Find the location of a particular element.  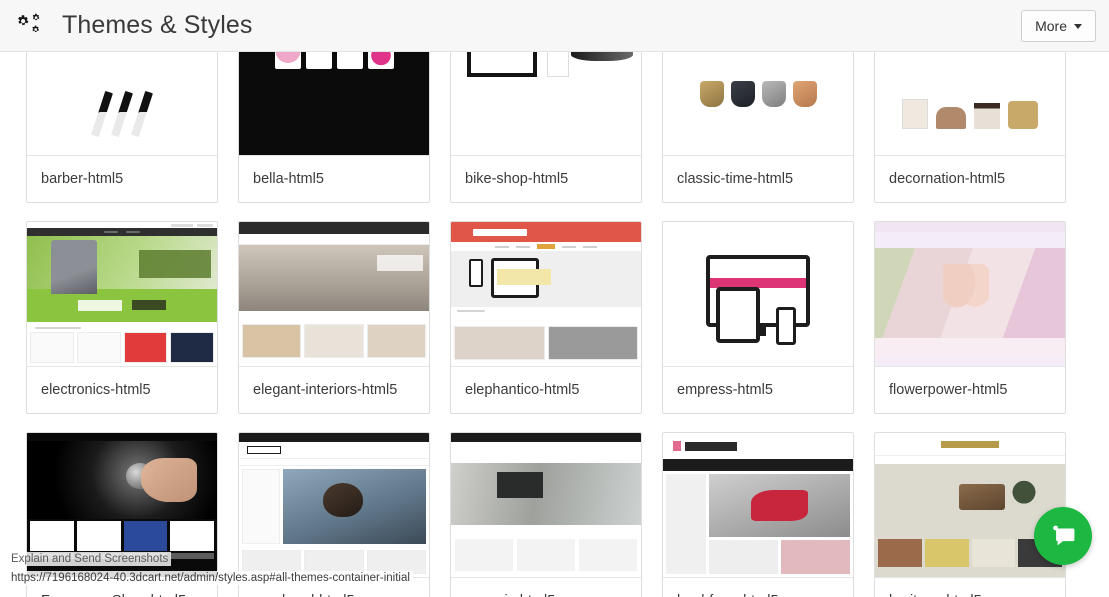

theme-card-flowerpower: flowerpower-html5 is located at coordinates (970, 317).